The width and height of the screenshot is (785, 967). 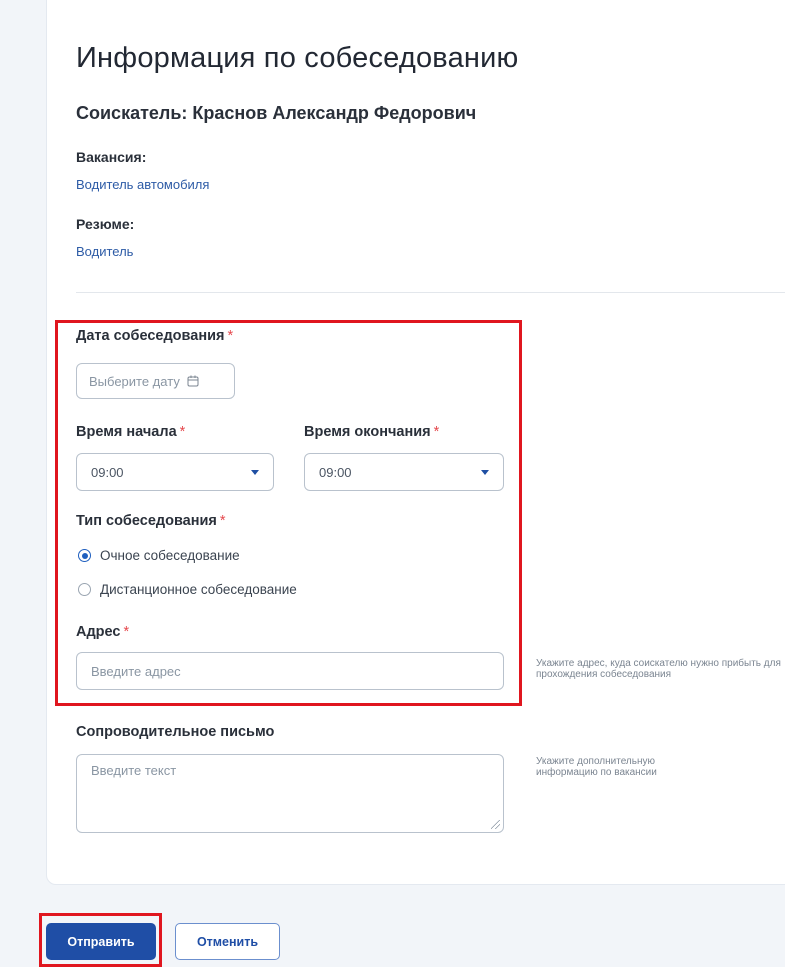 What do you see at coordinates (335, 472) in the screenshot?
I see `end-time-value: 09:00` at bounding box center [335, 472].